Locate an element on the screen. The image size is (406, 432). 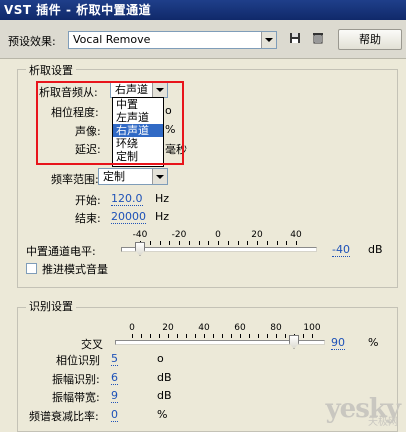
amp-bw-unit: dB is located at coordinates (164, 395).